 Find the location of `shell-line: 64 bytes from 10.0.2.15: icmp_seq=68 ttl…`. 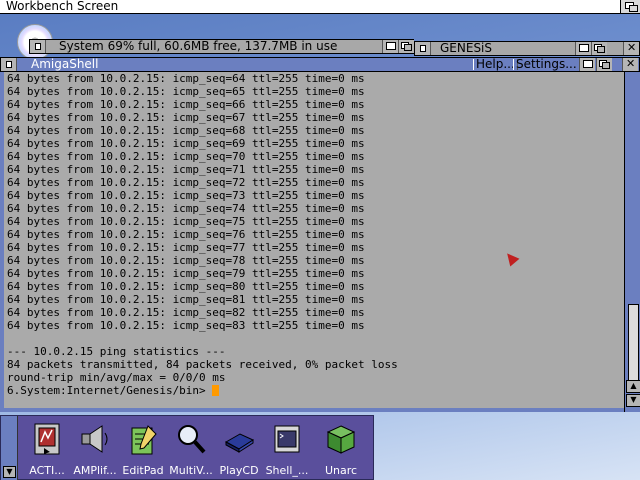

shell-line: 64 bytes from 10.0.2.15: icmp_seq=68 ttl… is located at coordinates (186, 130).